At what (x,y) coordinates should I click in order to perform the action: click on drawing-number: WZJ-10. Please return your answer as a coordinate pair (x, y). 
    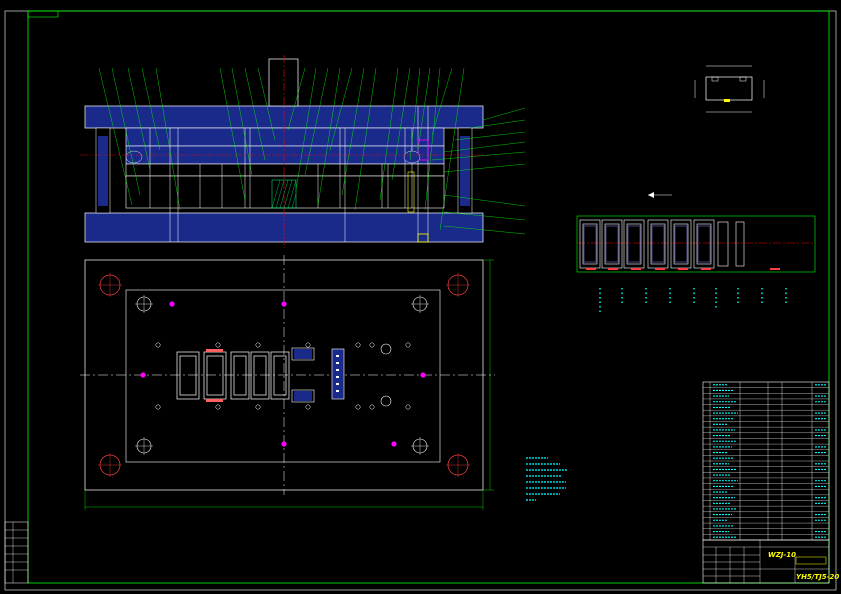
    Looking at the image, I should click on (782, 555).